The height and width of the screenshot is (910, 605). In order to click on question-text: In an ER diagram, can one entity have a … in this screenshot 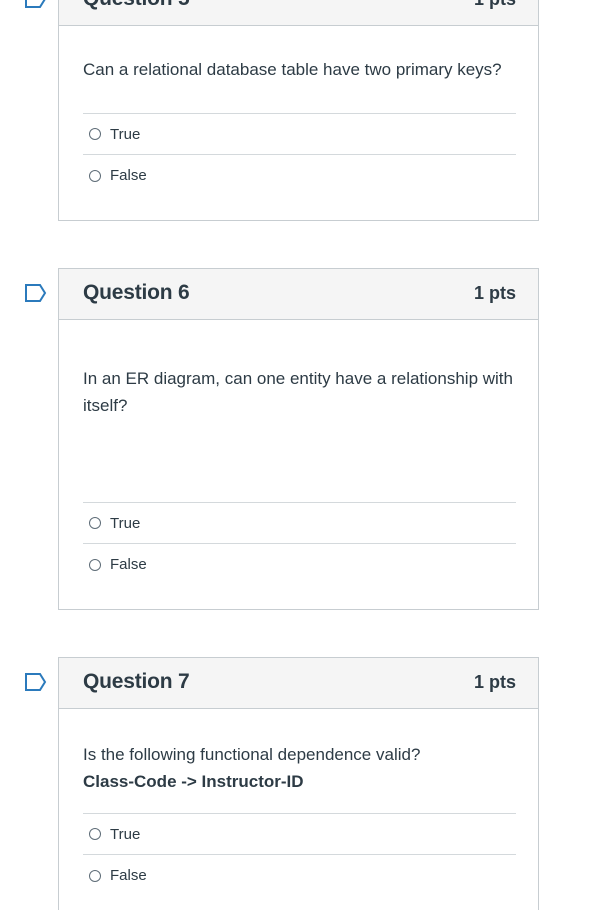, I will do `click(298, 392)`.